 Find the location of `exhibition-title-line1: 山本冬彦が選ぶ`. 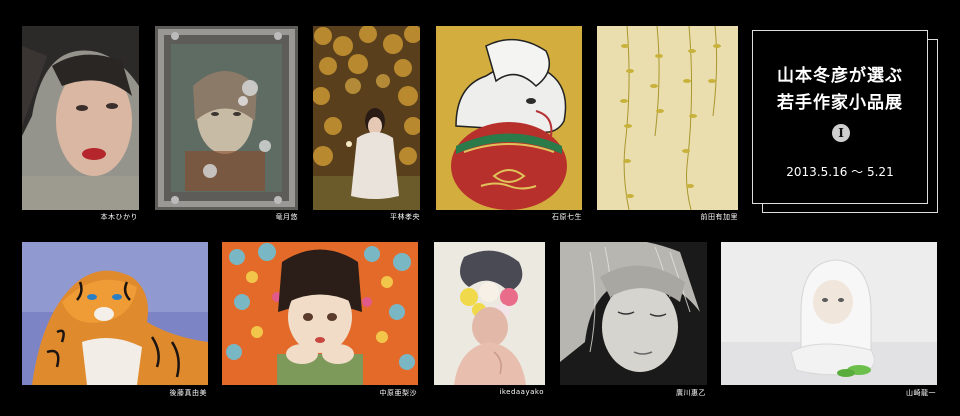

exhibition-title-line1: 山本冬彦が選ぶ is located at coordinates (840, 76).